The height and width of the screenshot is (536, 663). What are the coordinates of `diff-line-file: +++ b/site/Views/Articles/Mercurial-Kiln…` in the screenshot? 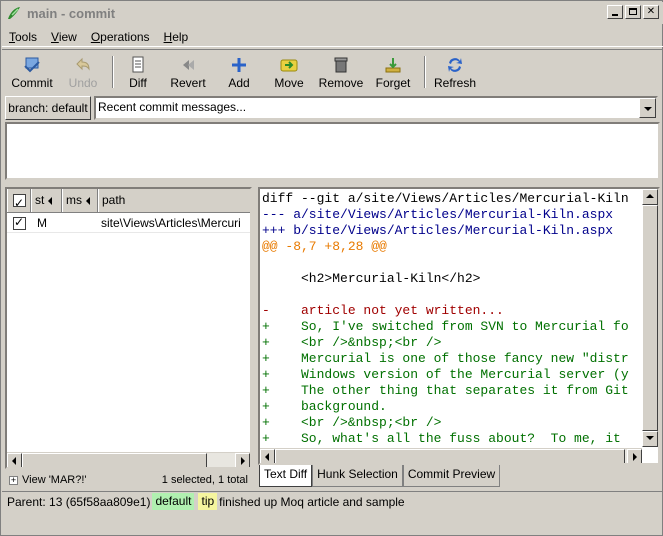 It's located at (438, 230).